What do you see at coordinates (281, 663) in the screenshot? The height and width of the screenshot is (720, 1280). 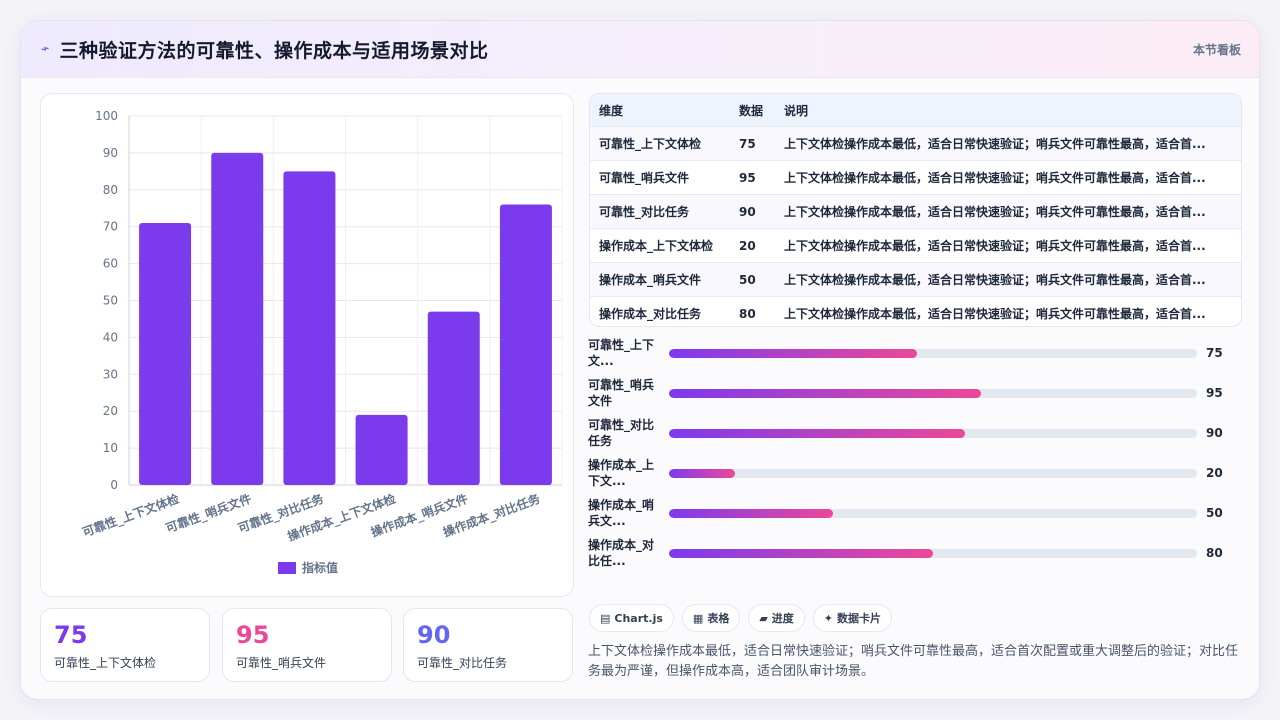 I see `stat-label: 可靠性_哨兵文件` at bounding box center [281, 663].